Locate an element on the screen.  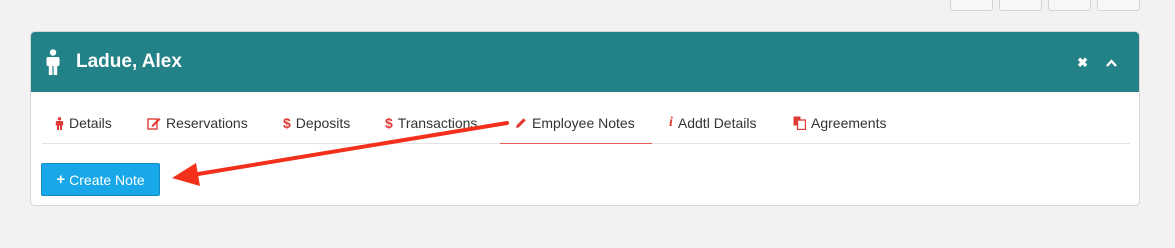
tab-label: Employee Notes is located at coordinates (583, 122).